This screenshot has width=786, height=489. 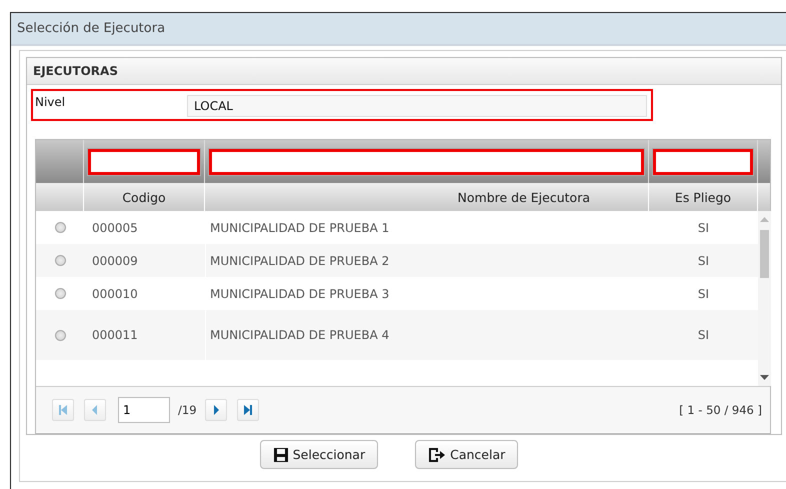 I want to click on table-cell-text: 000011, so click(x=115, y=335).